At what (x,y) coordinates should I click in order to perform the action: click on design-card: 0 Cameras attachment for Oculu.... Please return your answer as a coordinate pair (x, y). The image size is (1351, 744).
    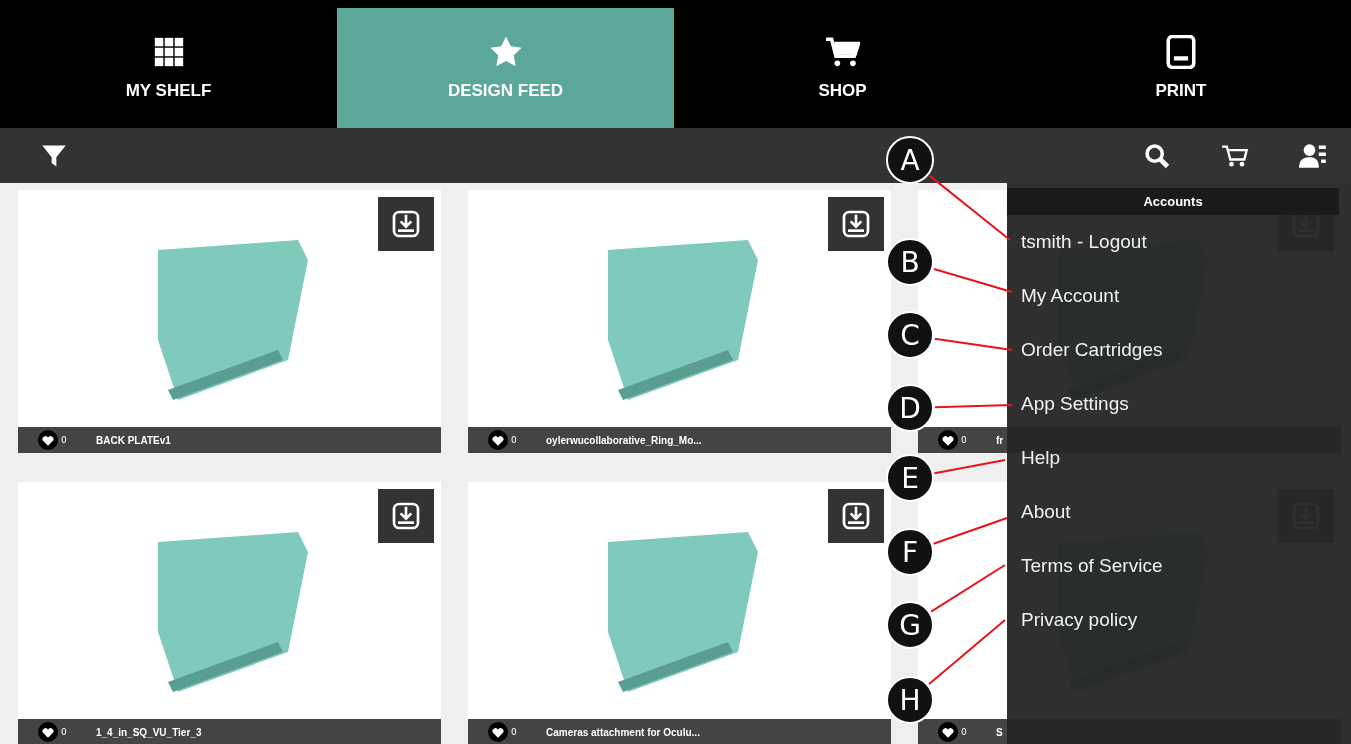
    Looking at the image, I should click on (679, 613).